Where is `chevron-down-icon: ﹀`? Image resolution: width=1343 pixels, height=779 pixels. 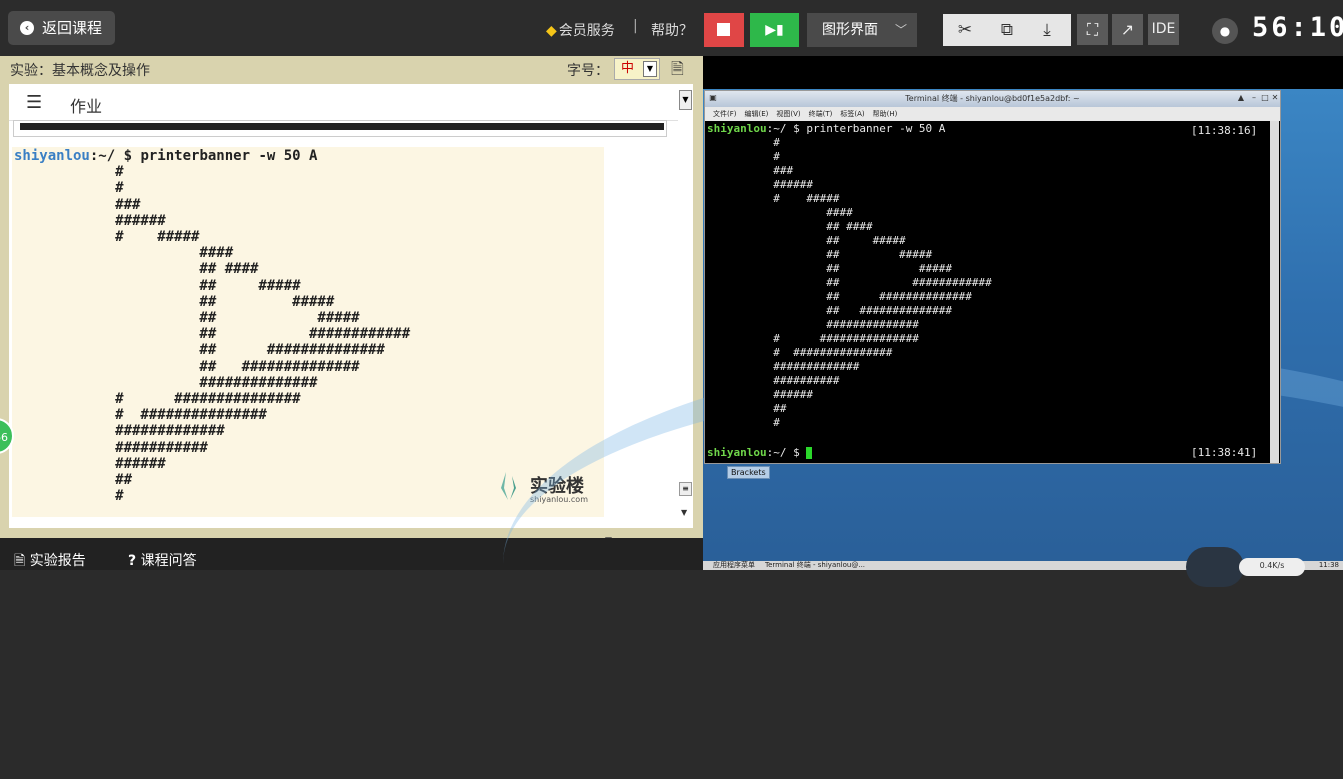
chevron-down-icon: ﹀ is located at coordinates (900, 30).